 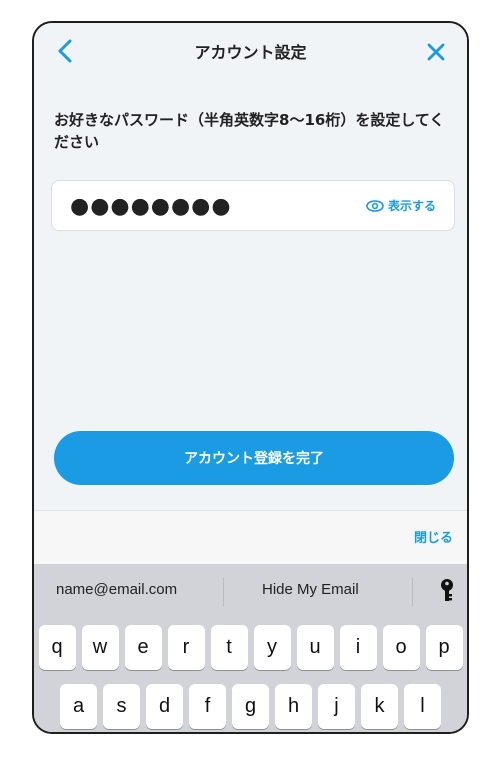 I want to click on passwords-key-icon, so click(x=447, y=591).